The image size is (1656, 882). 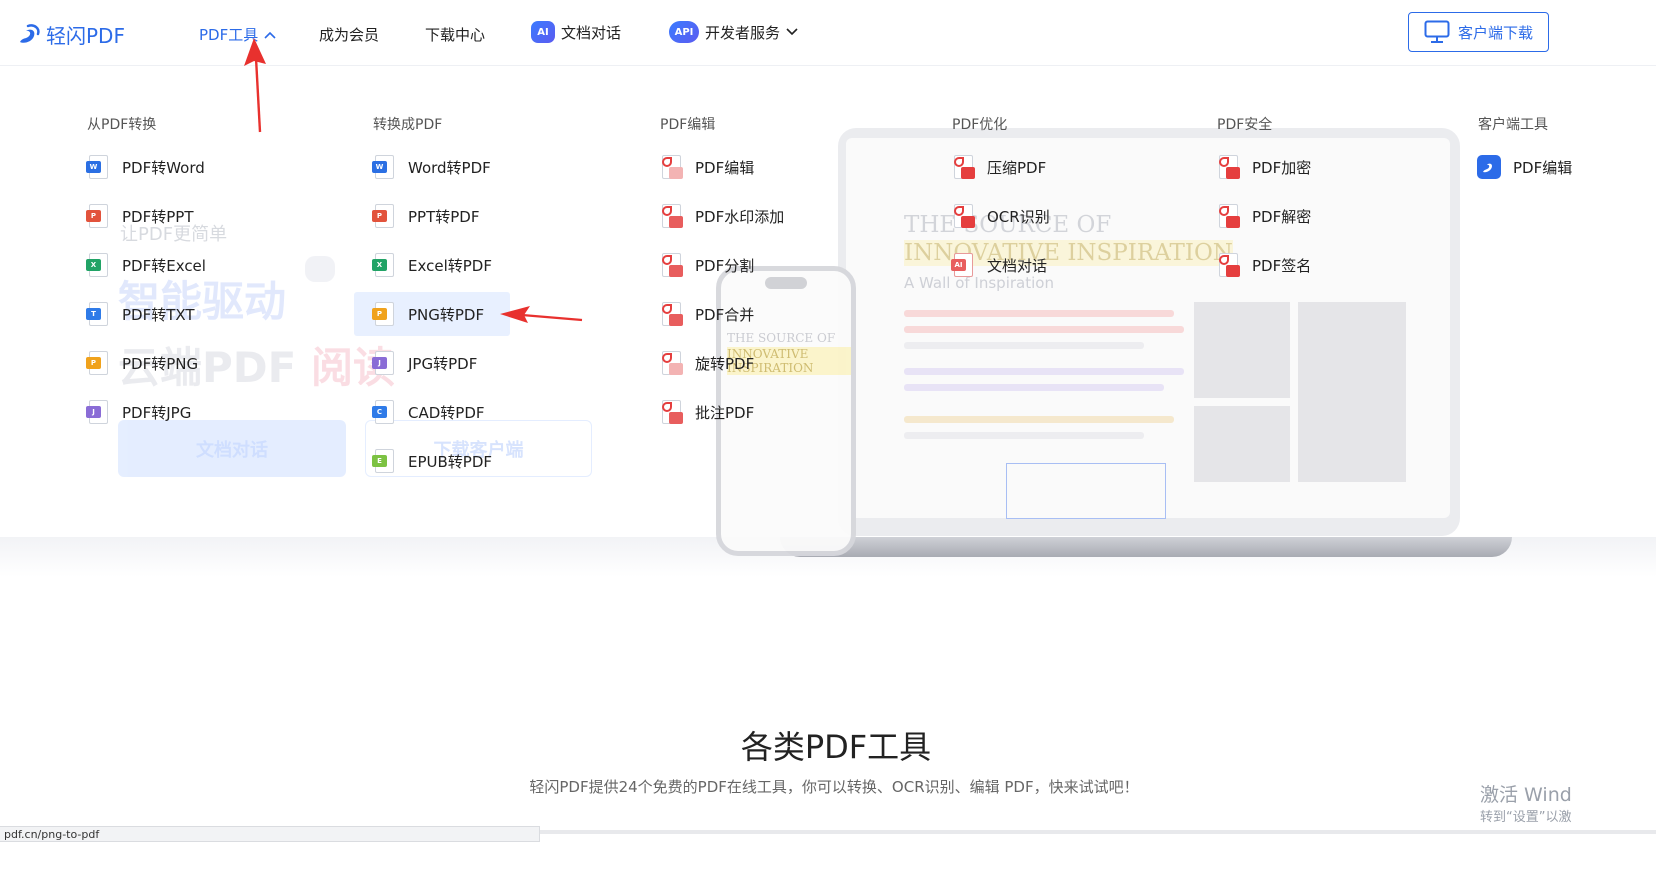 What do you see at coordinates (384, 216) in the screenshot?
I see `ppt-to-pdf-icon: P` at bounding box center [384, 216].